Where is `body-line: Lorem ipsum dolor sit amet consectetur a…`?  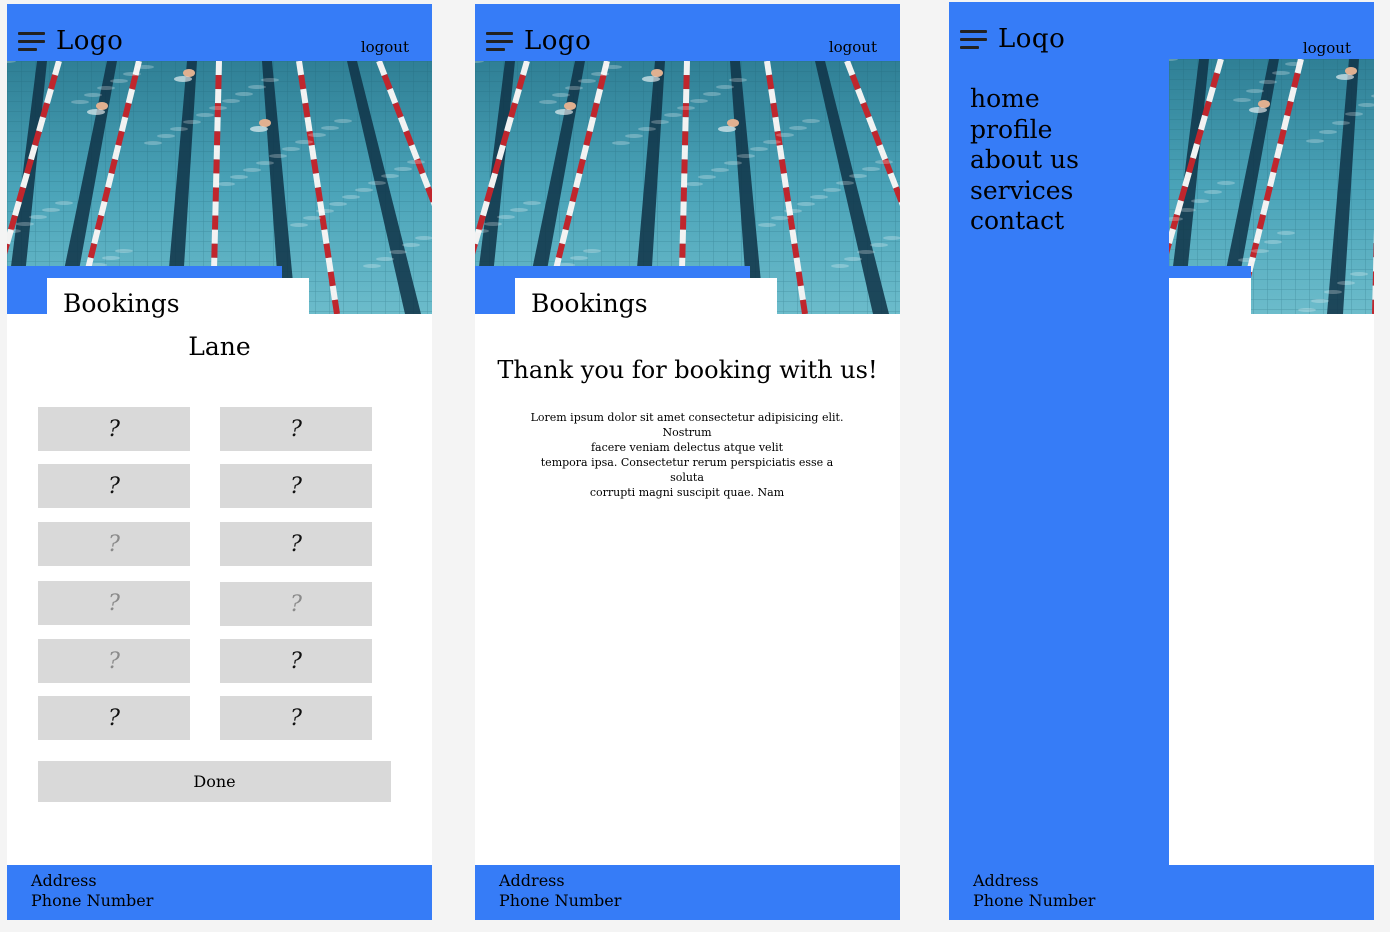 body-line: Lorem ipsum dolor sit amet consectetur a… is located at coordinates (687, 425).